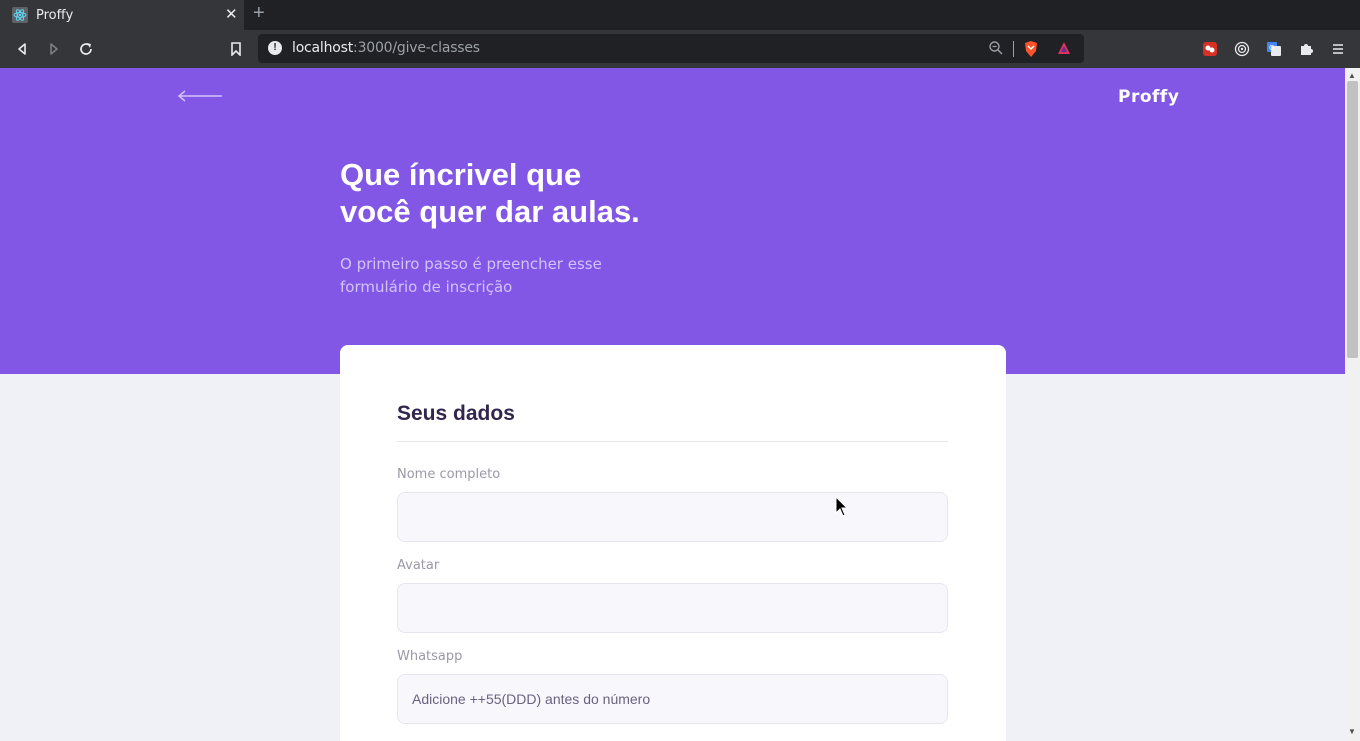  What do you see at coordinates (449, 474) in the screenshot?
I see `name-label: Nome completo` at bounding box center [449, 474].